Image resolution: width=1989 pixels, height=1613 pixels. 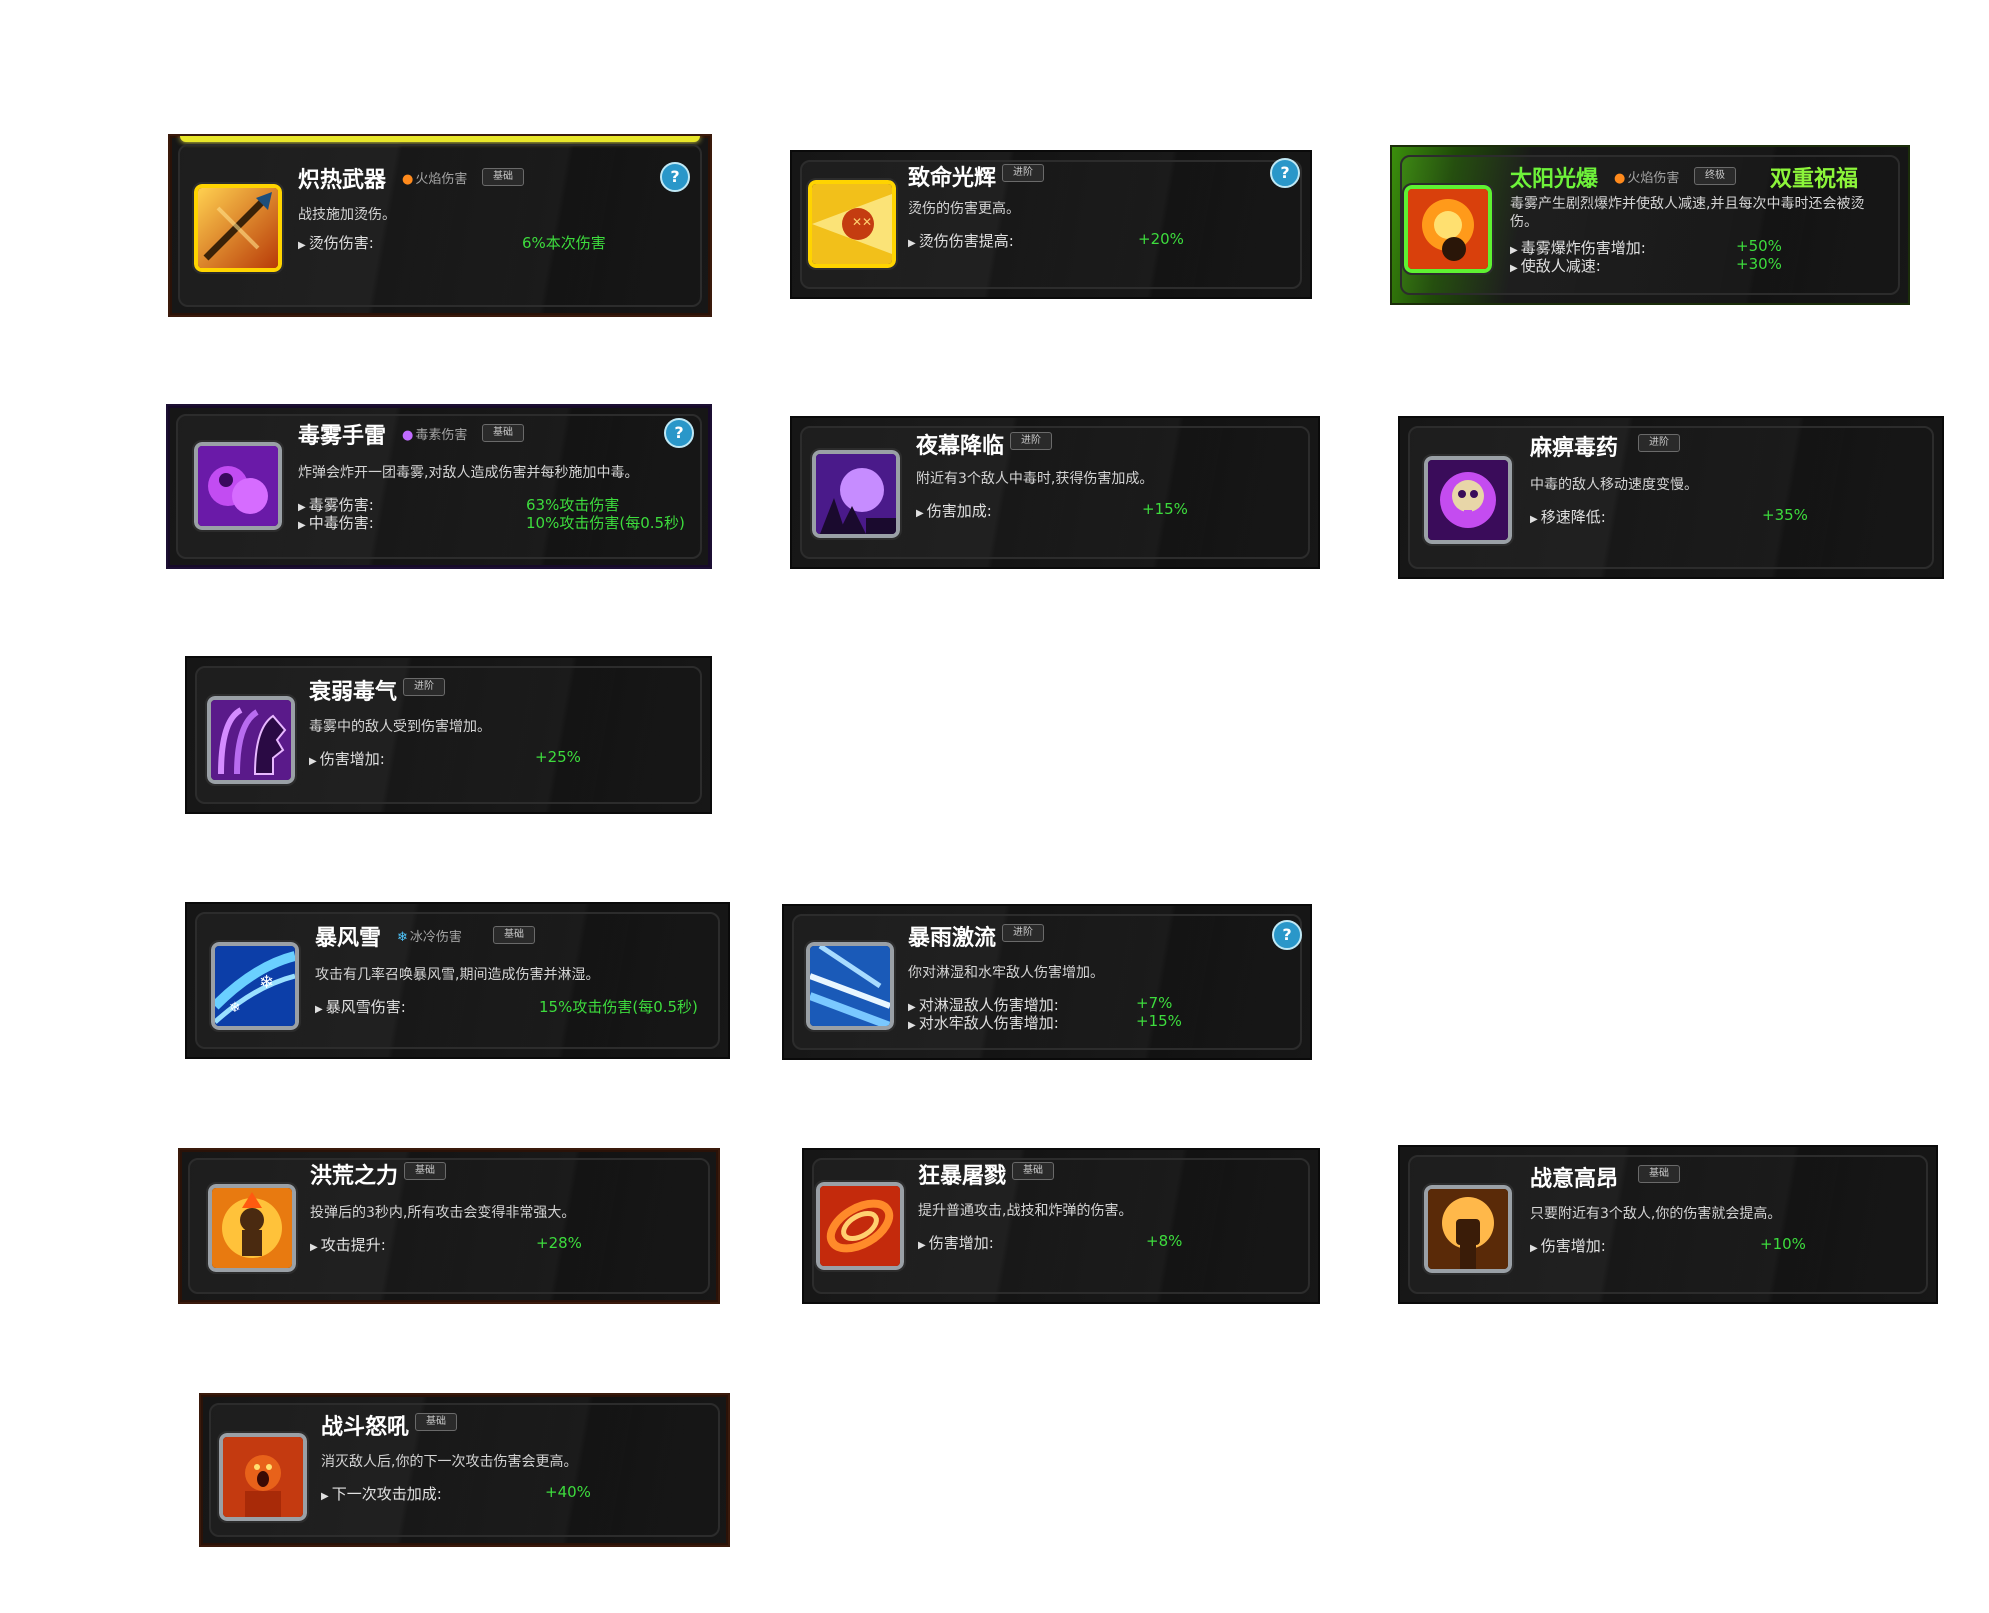 What do you see at coordinates (354, 1176) in the screenshot?
I see `card-title: 洪荒之力` at bounding box center [354, 1176].